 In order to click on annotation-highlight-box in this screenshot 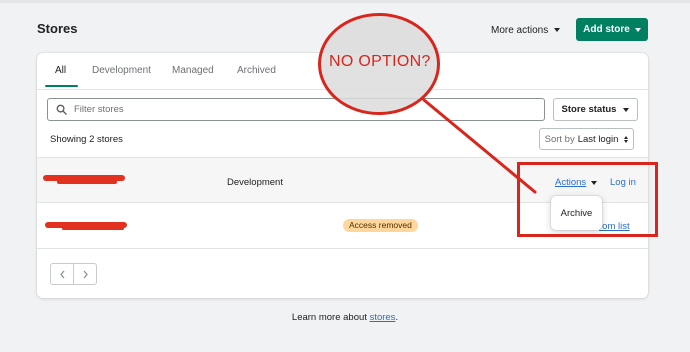, I will do `click(587, 199)`.